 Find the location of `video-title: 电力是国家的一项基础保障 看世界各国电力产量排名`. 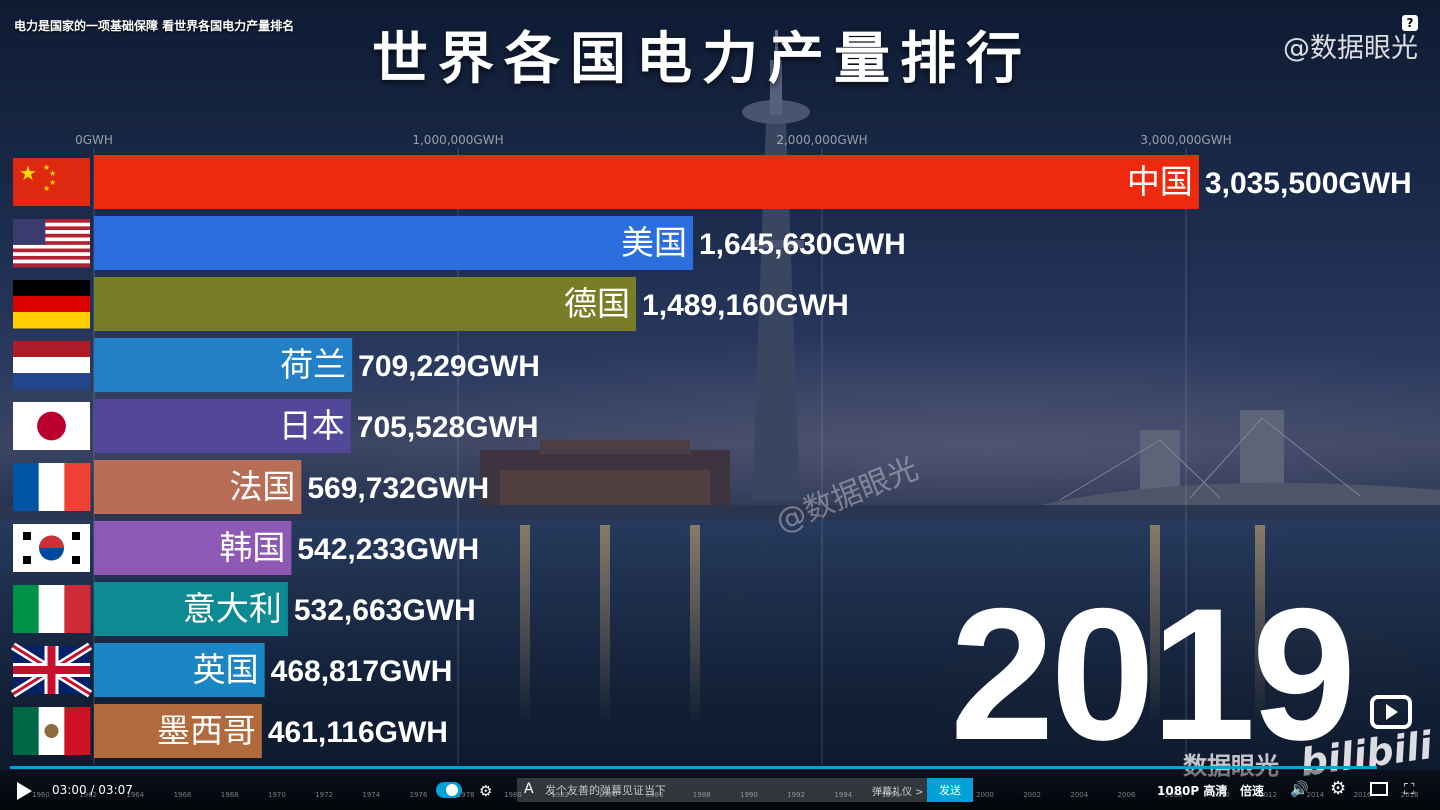

video-title: 电力是国家的一项基础保障 看世界各国电力产量排名 is located at coordinates (154, 26).